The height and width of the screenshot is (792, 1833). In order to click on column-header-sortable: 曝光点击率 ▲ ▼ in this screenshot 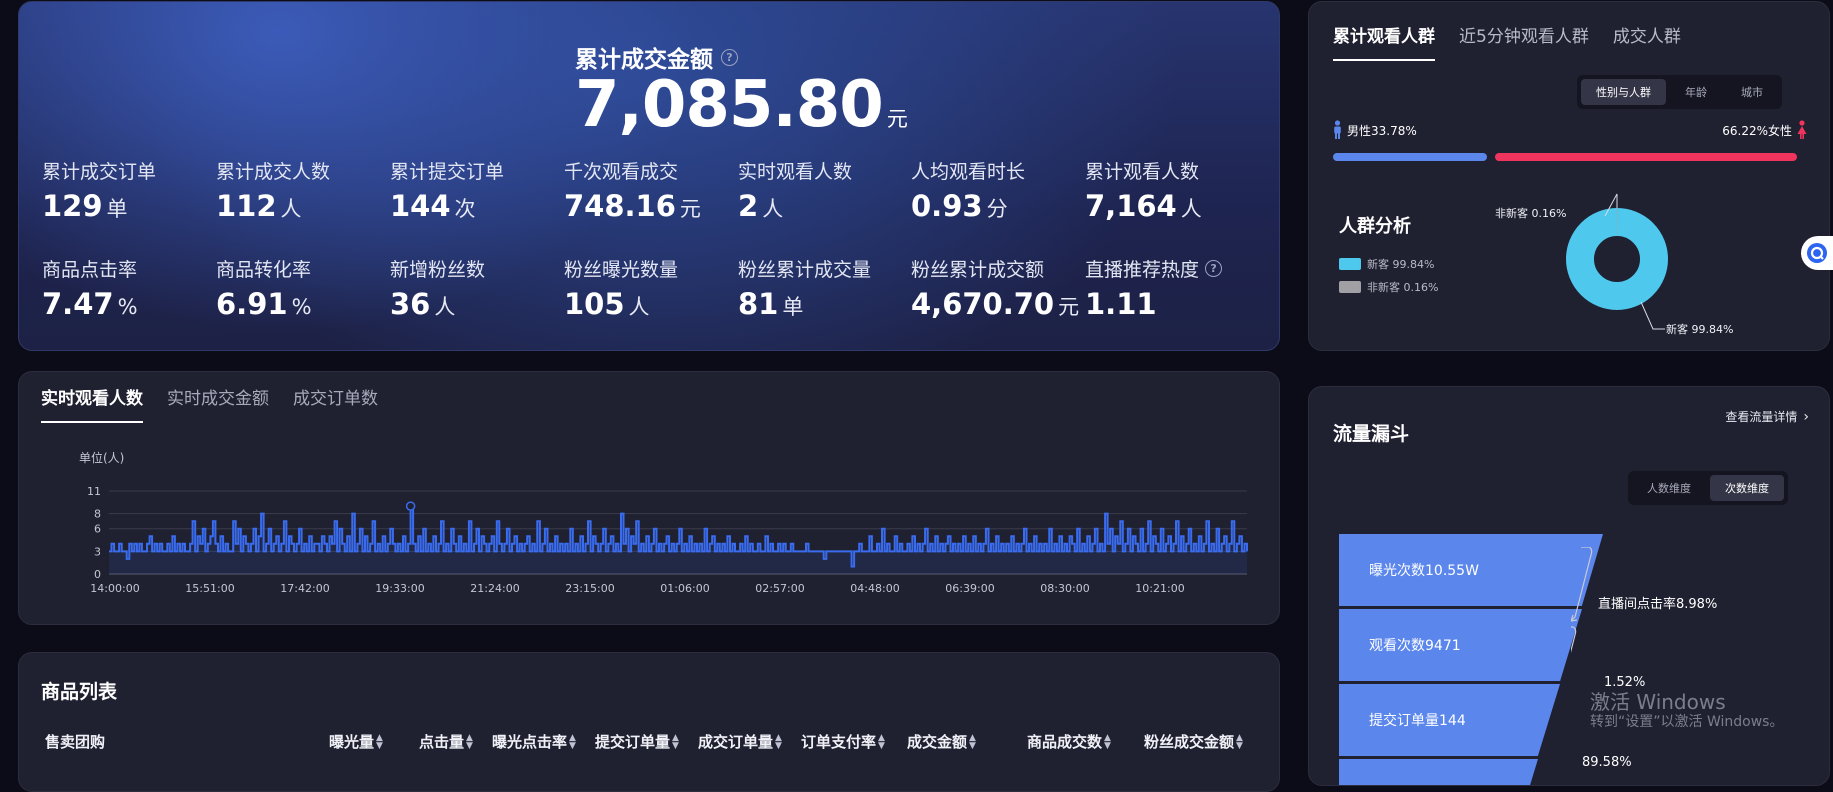, I will do `click(534, 741)`.